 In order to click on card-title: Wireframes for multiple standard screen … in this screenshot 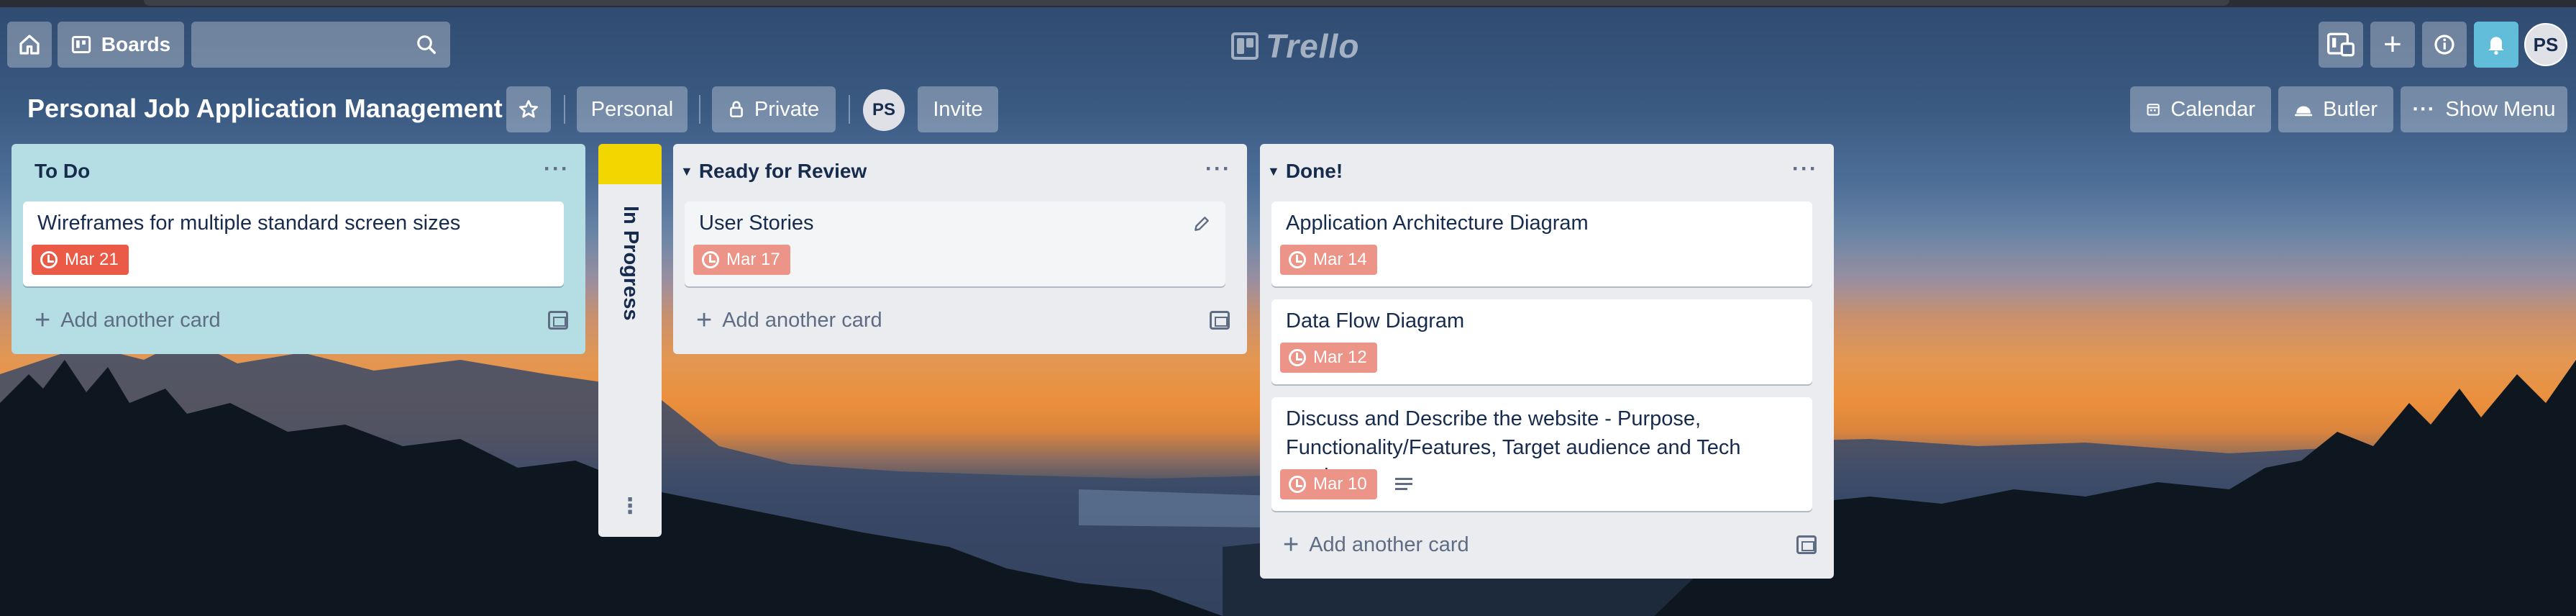, I will do `click(249, 223)`.